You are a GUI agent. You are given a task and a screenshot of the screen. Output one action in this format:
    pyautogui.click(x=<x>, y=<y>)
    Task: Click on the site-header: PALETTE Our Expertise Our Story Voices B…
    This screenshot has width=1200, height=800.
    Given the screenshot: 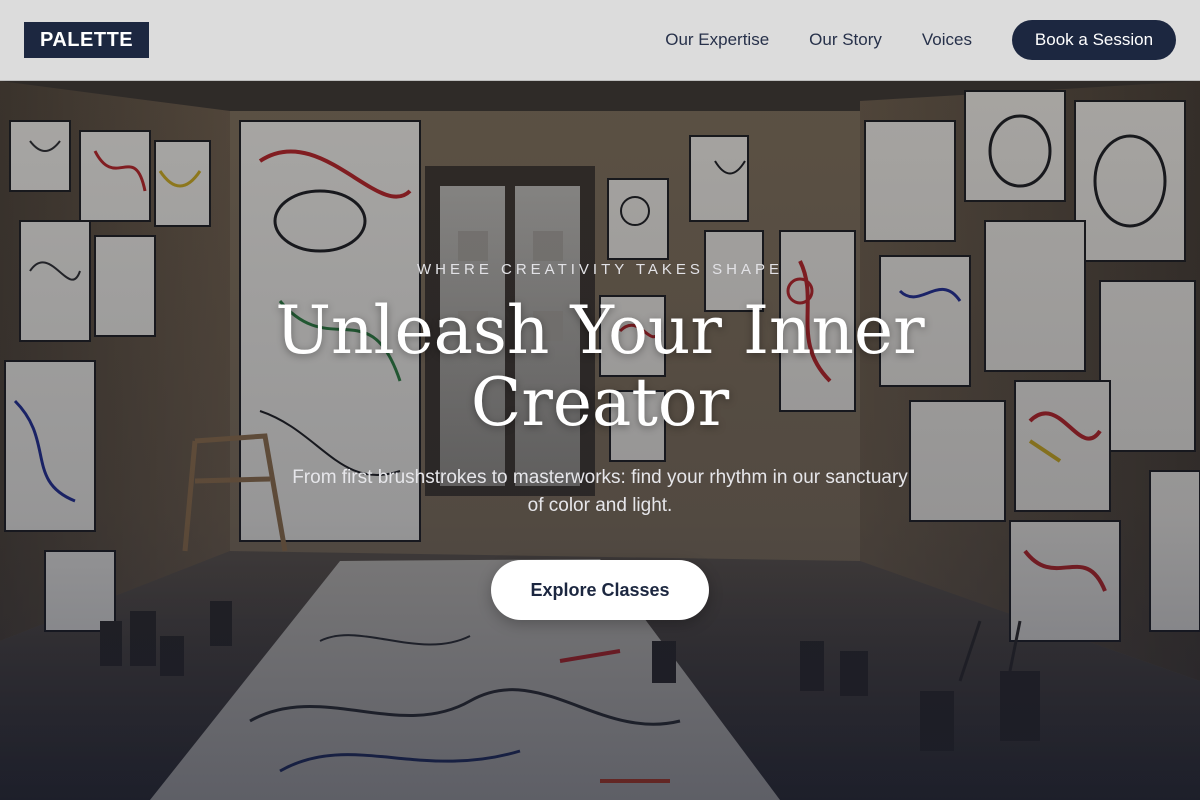 What is the action you would take?
    pyautogui.click(x=600, y=40)
    